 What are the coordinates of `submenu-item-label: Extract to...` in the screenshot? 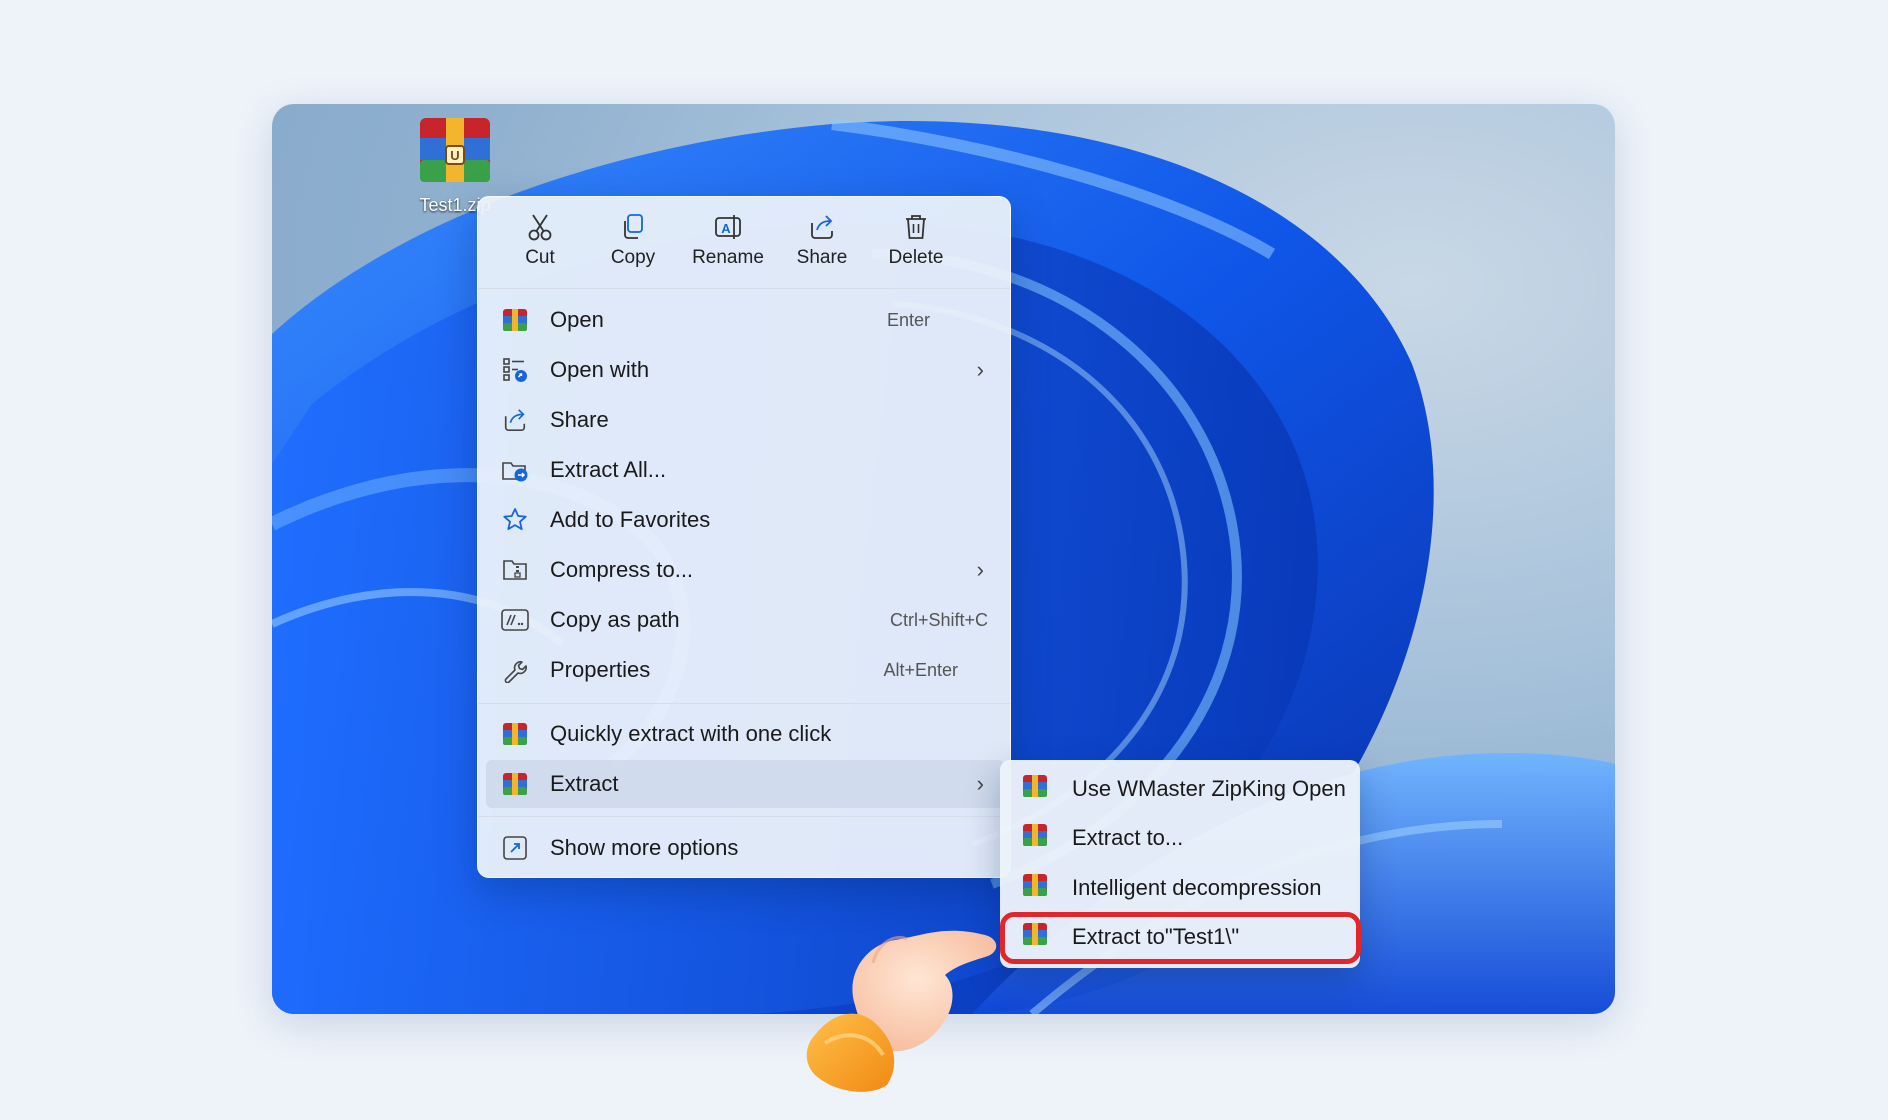 It's located at (1128, 837).